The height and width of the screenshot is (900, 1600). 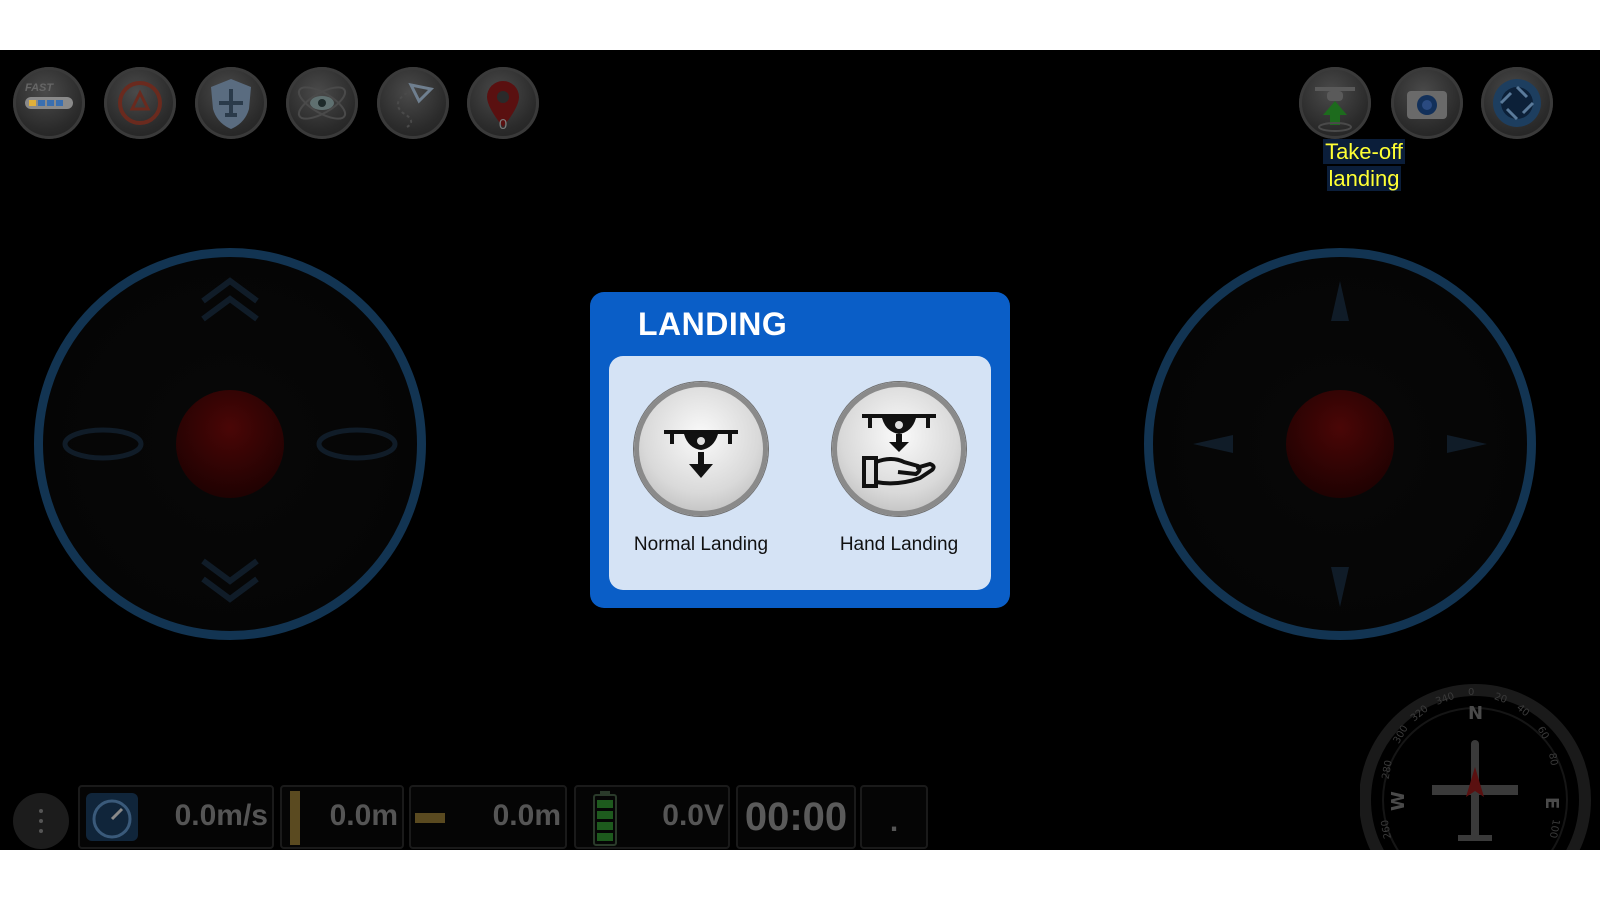 I want to click on speed-readout: 0.0m/s, so click(x=176, y=817).